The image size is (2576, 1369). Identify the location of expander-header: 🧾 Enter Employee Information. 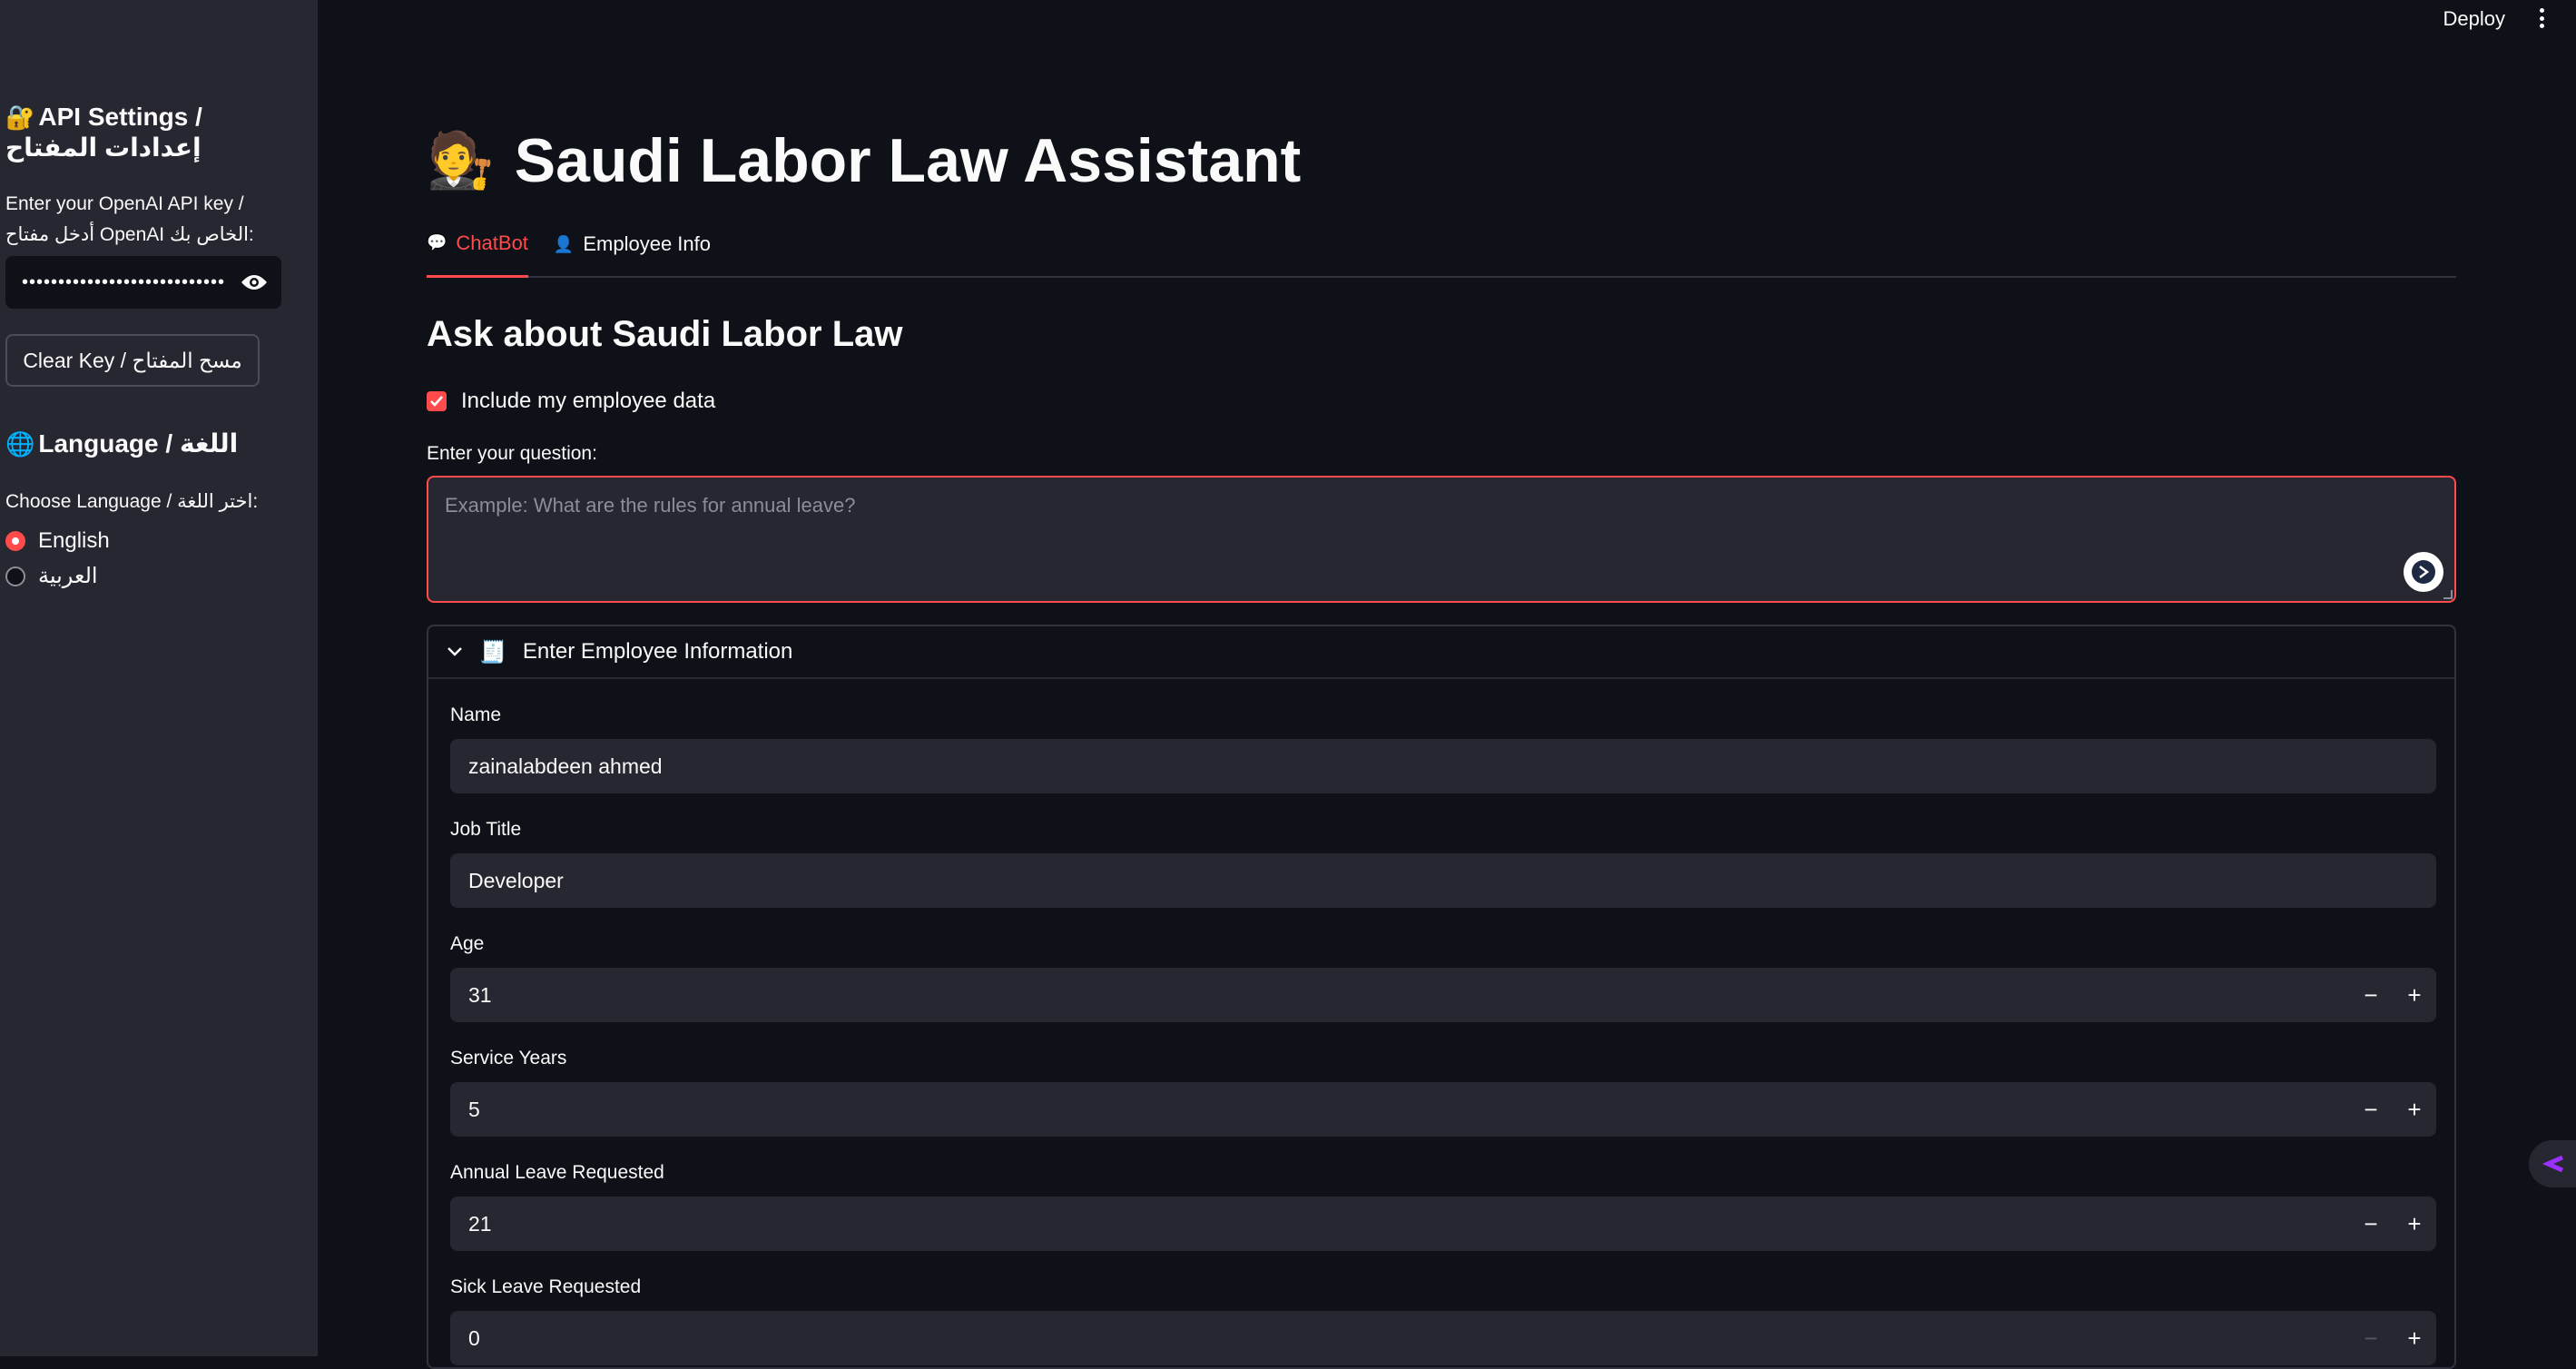
(1441, 653).